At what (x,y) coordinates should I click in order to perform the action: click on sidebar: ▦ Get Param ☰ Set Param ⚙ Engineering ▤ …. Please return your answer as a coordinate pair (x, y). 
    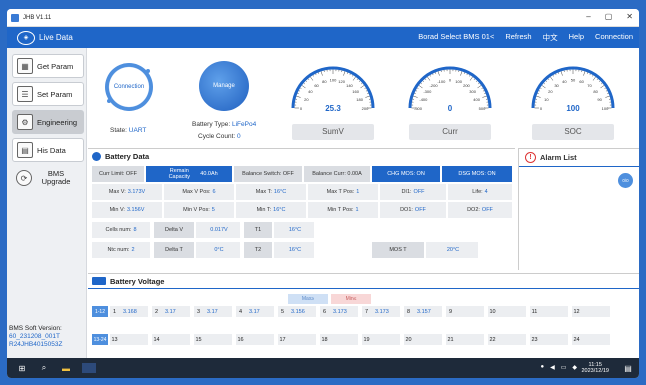
    Looking at the image, I should click on (47, 203).